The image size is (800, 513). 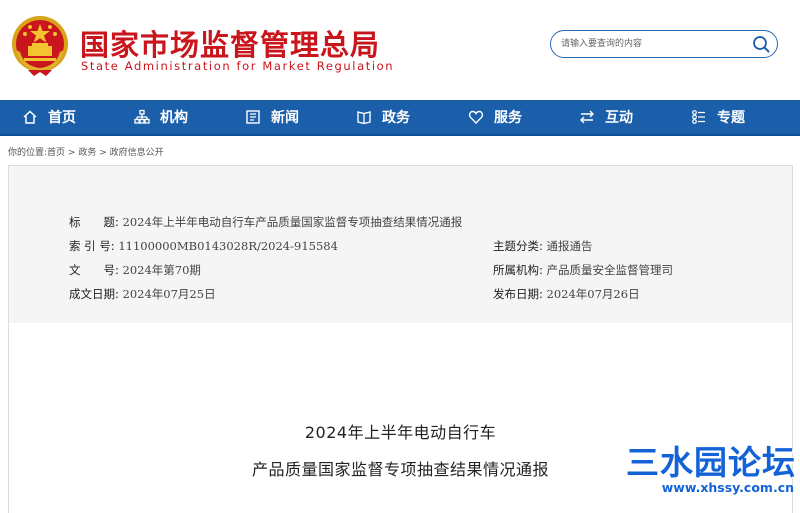 I want to click on nav-item-government-affairs: 政务, so click(x=383, y=117).